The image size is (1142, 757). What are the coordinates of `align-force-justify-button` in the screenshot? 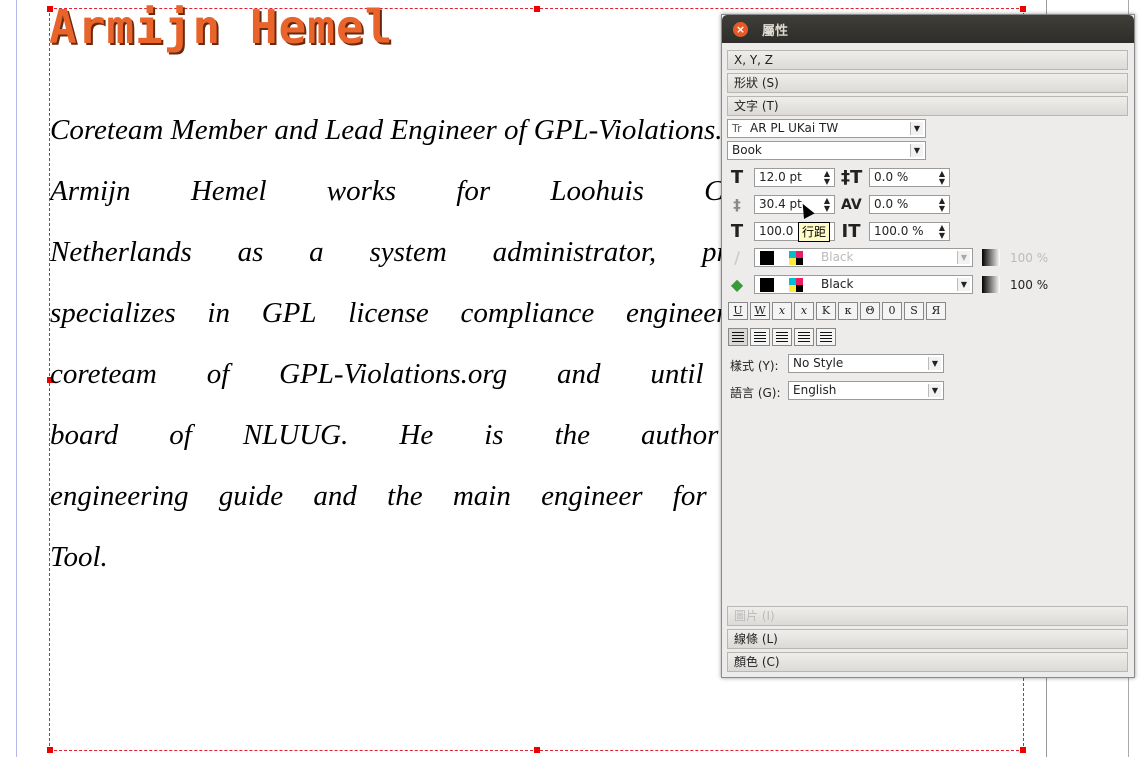 It's located at (826, 337).